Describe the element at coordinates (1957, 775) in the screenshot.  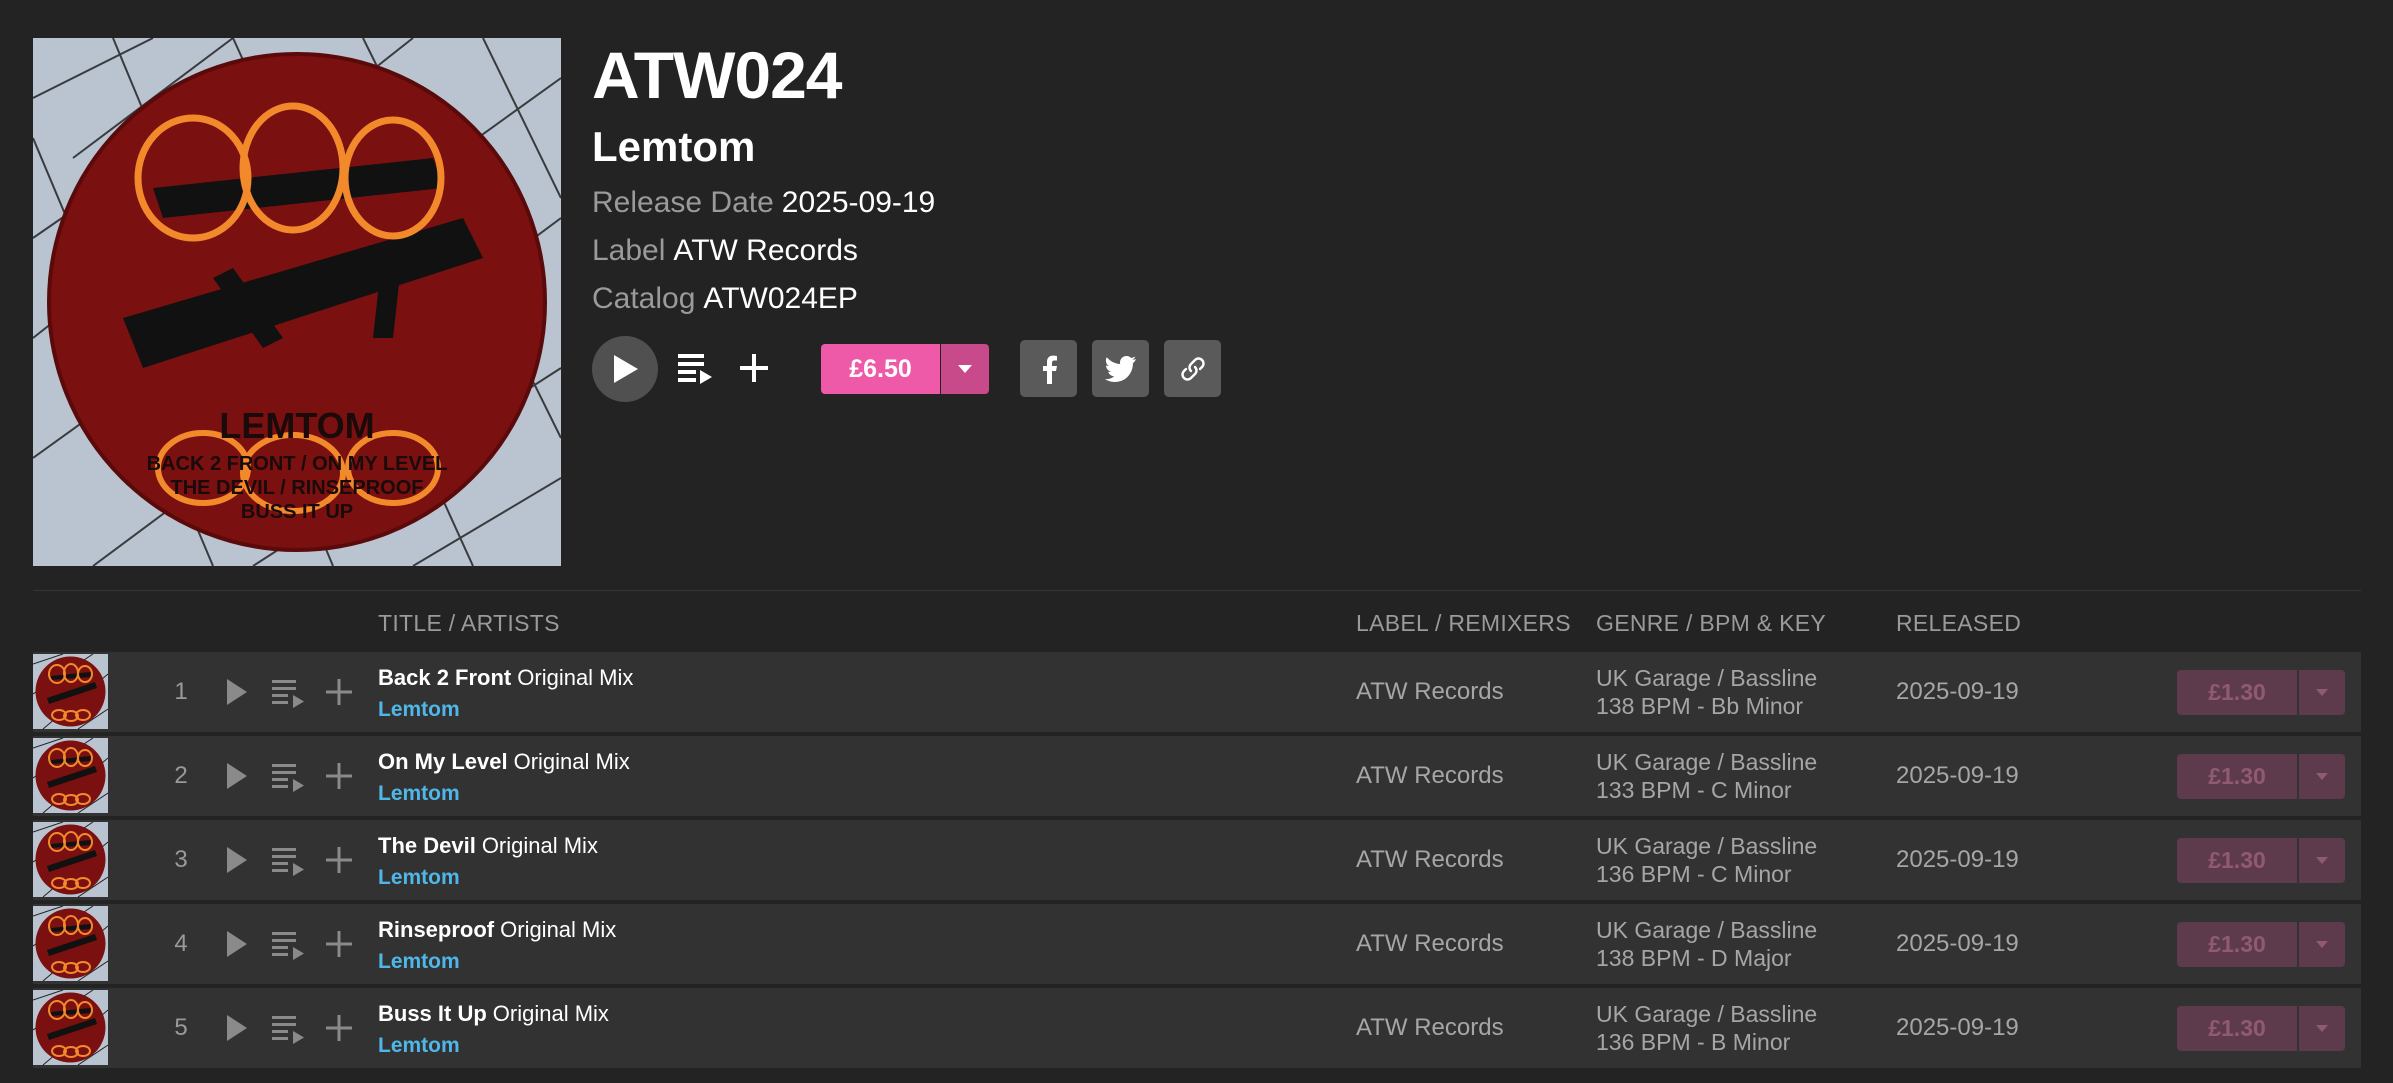
I see `track-released-date: 2025-09-19` at that location.